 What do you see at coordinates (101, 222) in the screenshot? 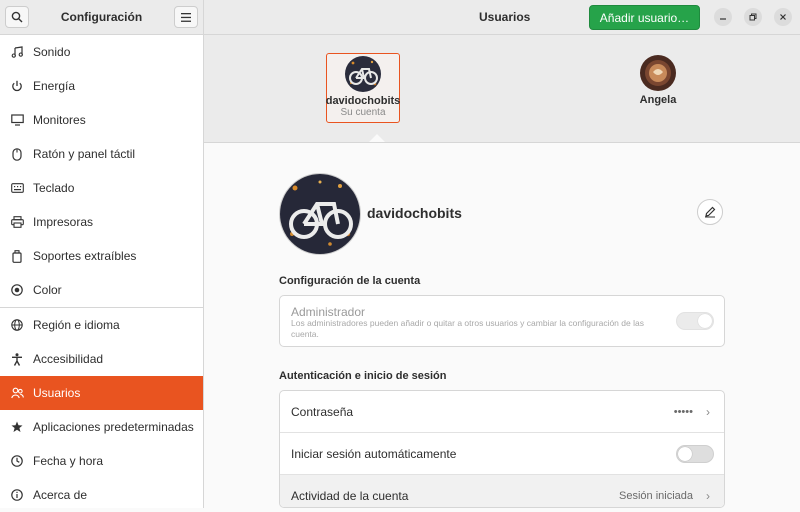
I see `sidebar-item-impresoras: Impresoras` at bounding box center [101, 222].